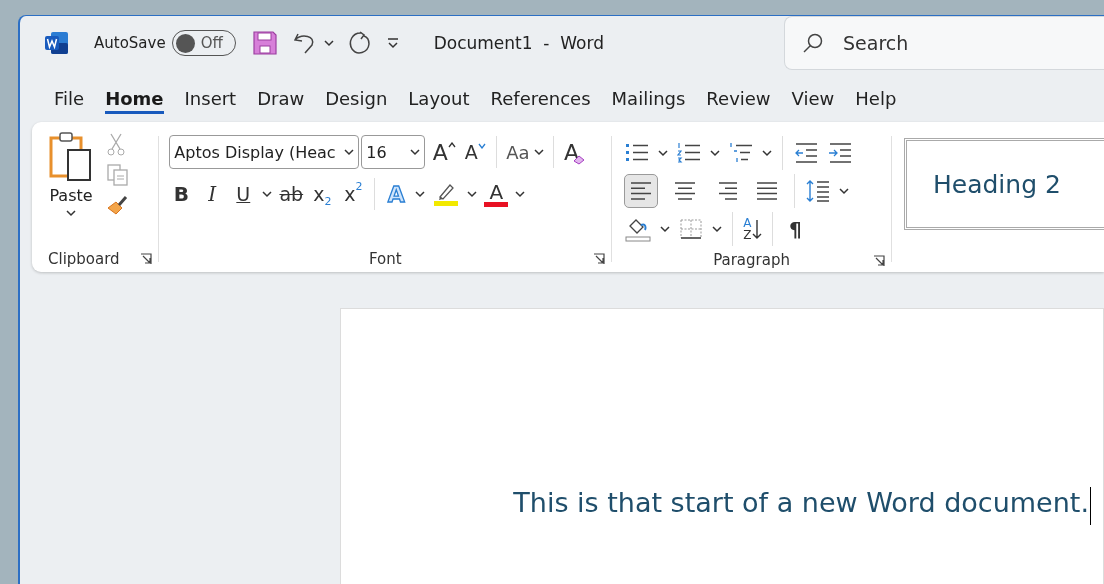 The image size is (1104, 584). Describe the element at coordinates (795, 229) in the screenshot. I see `show-formatting-marks-button: ¶` at that location.